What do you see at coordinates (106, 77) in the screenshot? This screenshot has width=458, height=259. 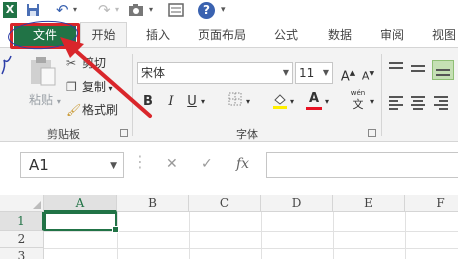 I see `annotation-arrow` at bounding box center [106, 77].